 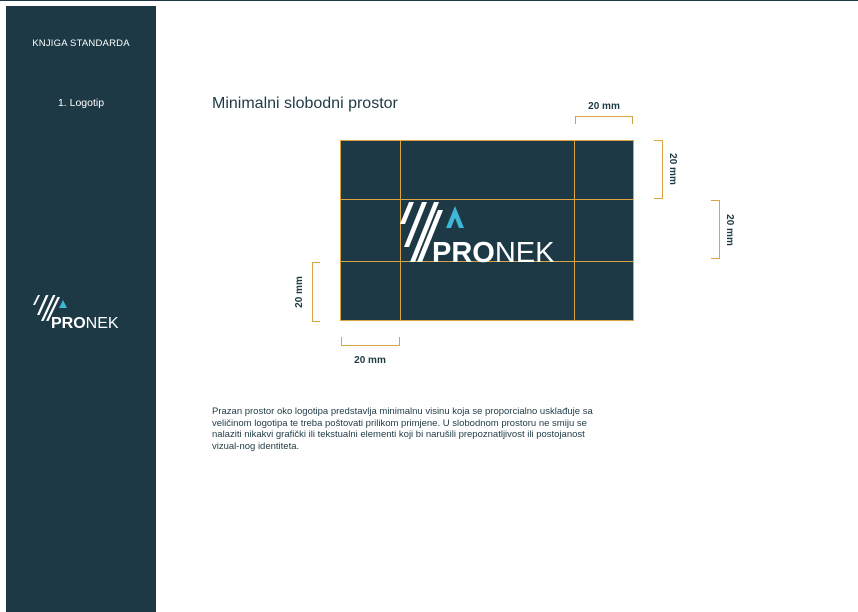 I want to click on dimension-right-outer: 20 mm, so click(x=723, y=229).